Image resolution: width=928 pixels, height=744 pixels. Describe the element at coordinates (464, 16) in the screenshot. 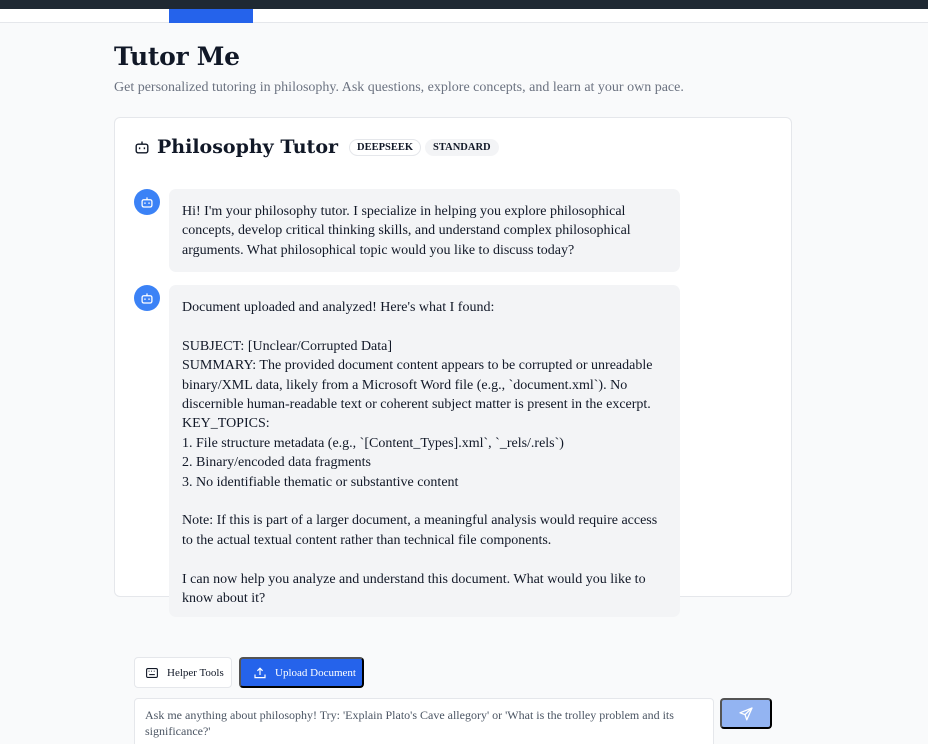

I see `nav-strip` at that location.